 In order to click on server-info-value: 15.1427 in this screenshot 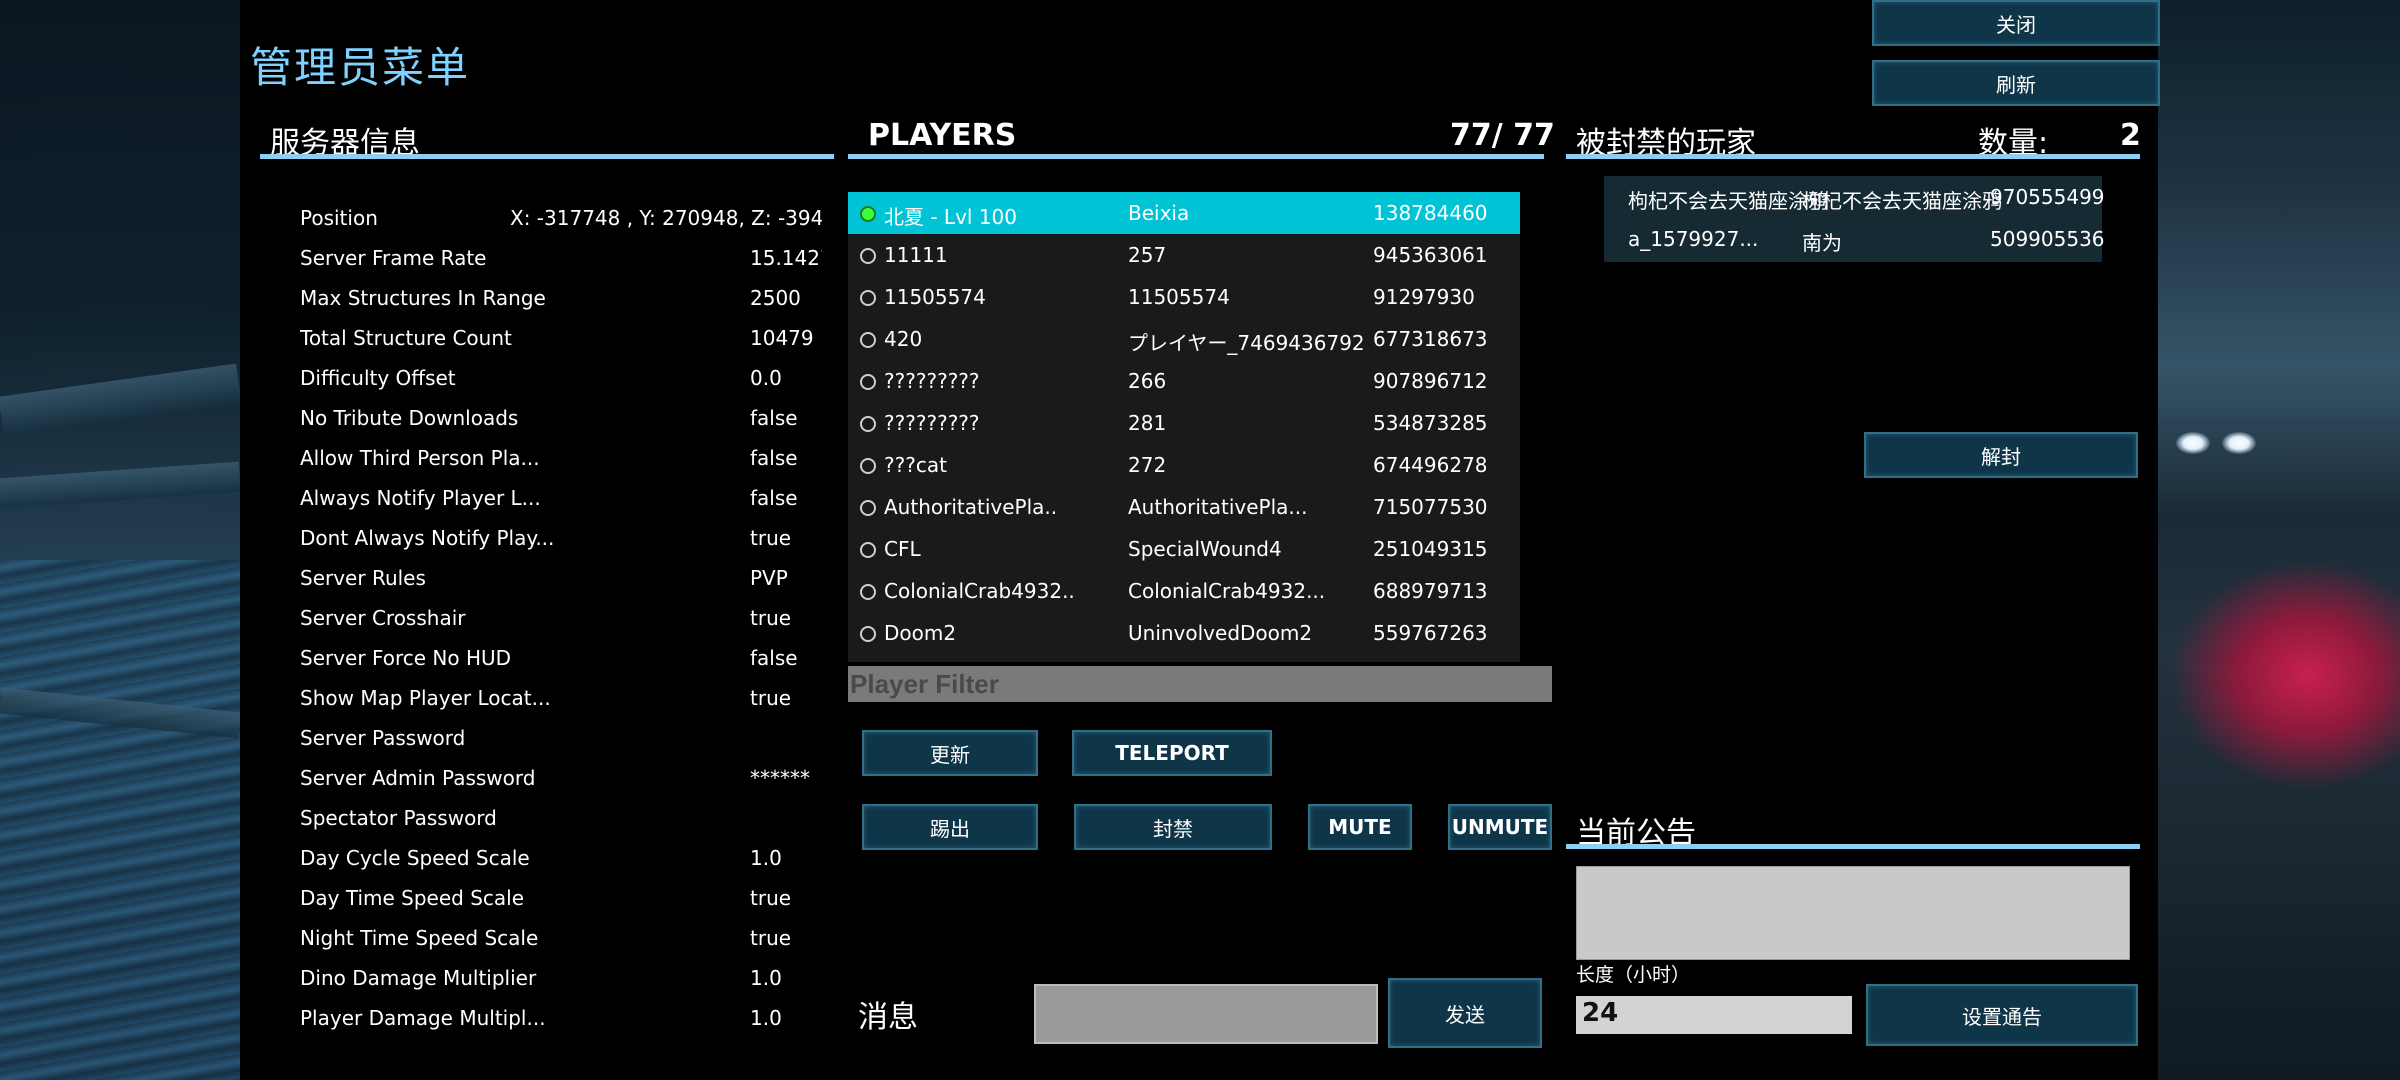, I will do `click(786, 258)`.